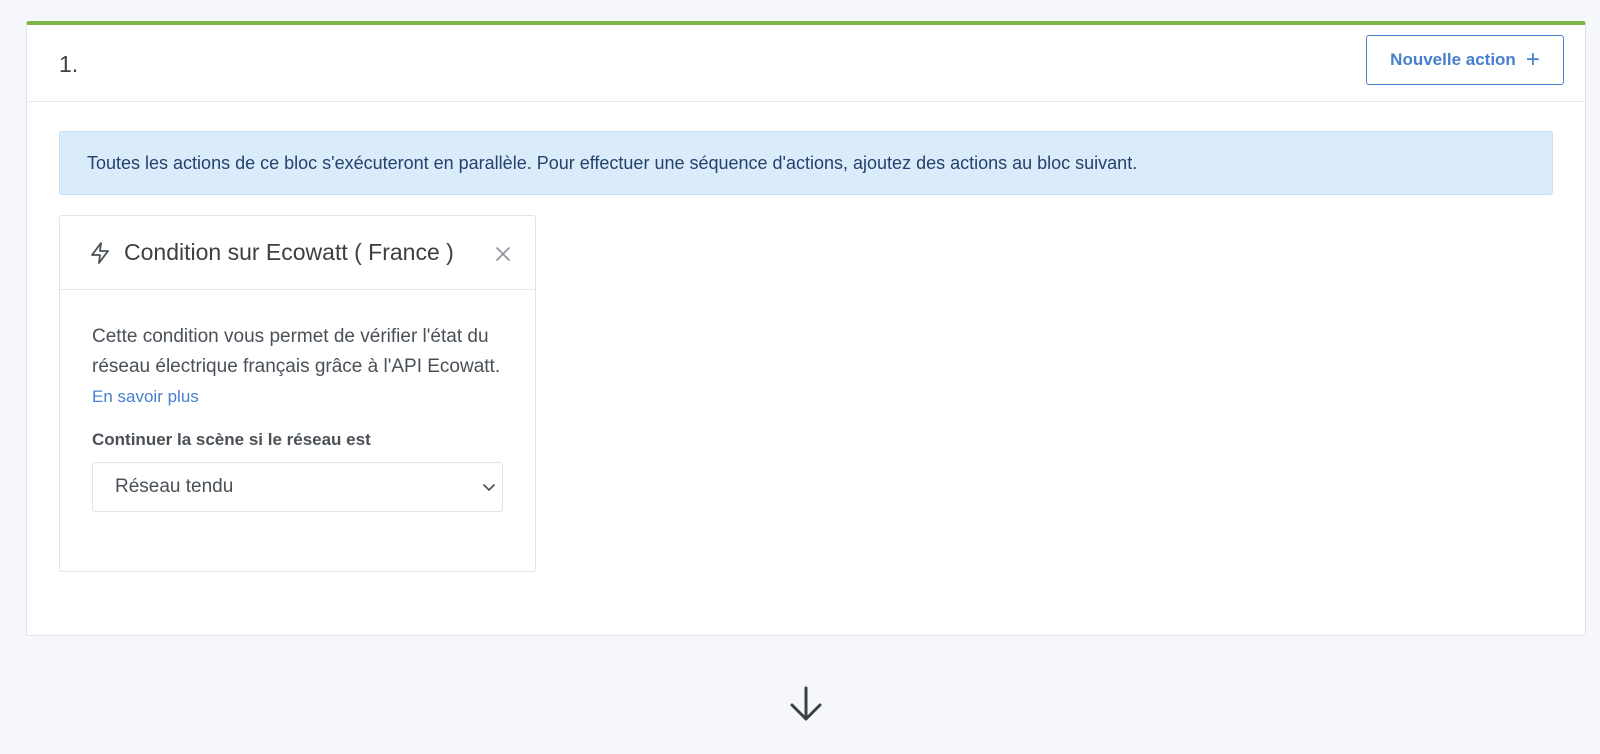 This screenshot has width=1600, height=754. Describe the element at coordinates (503, 254) in the screenshot. I see `close-icon` at that location.